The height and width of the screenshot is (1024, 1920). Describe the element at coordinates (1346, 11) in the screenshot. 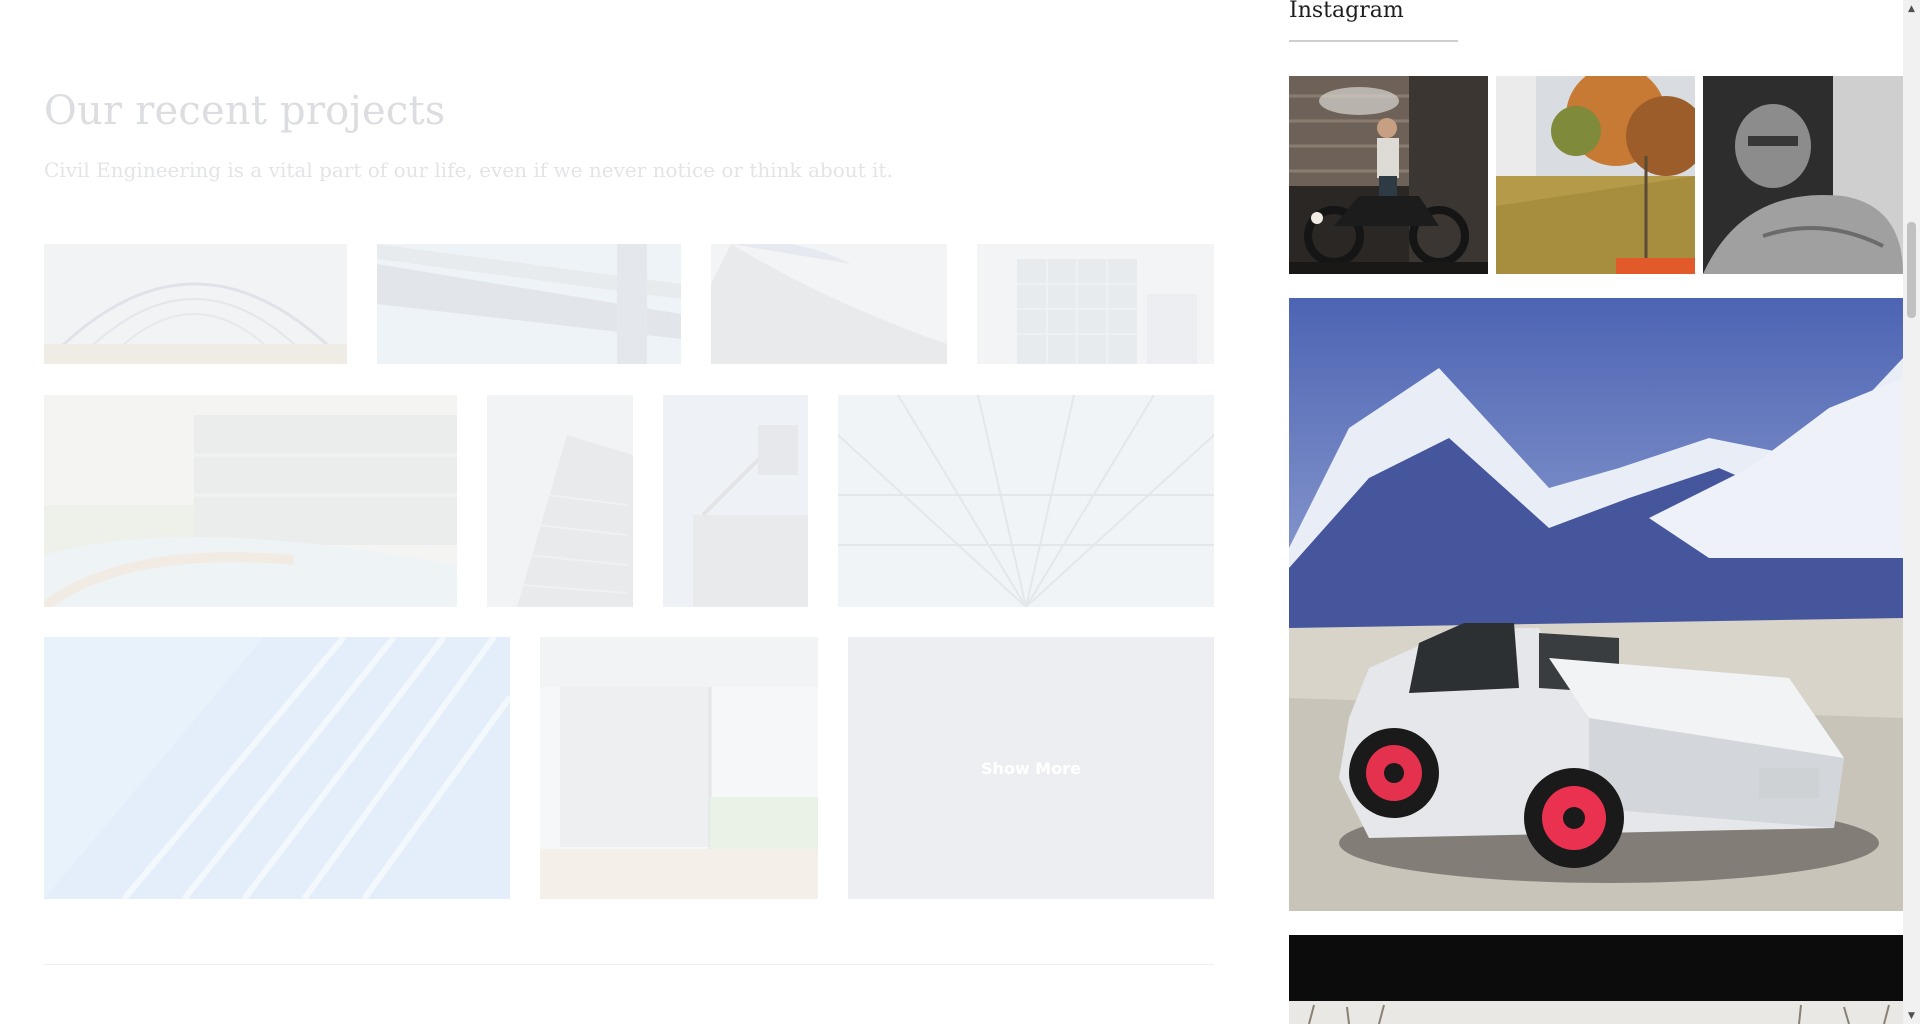

I see `instagram-title: Instagram` at that location.